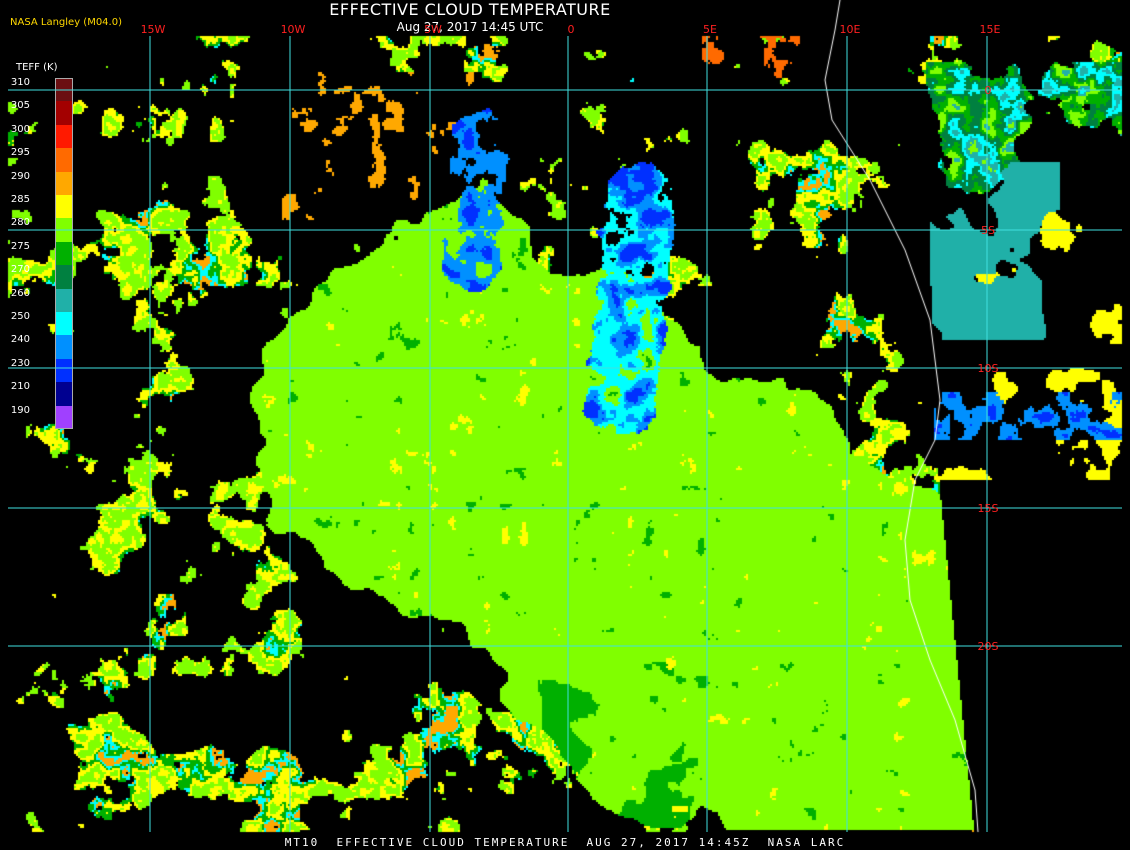 Image resolution: width=1130 pixels, height=850 pixels. I want to click on longitude-label: 0, so click(571, 29).